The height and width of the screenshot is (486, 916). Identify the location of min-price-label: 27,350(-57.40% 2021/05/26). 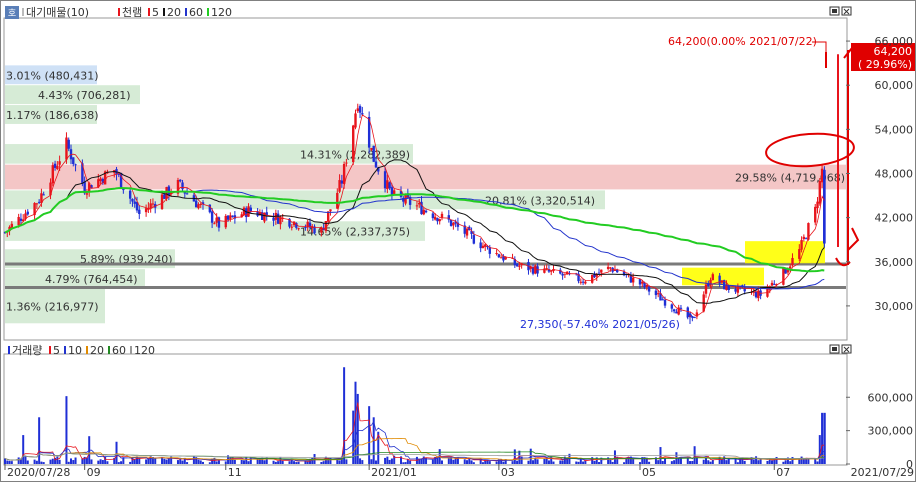
(600, 324).